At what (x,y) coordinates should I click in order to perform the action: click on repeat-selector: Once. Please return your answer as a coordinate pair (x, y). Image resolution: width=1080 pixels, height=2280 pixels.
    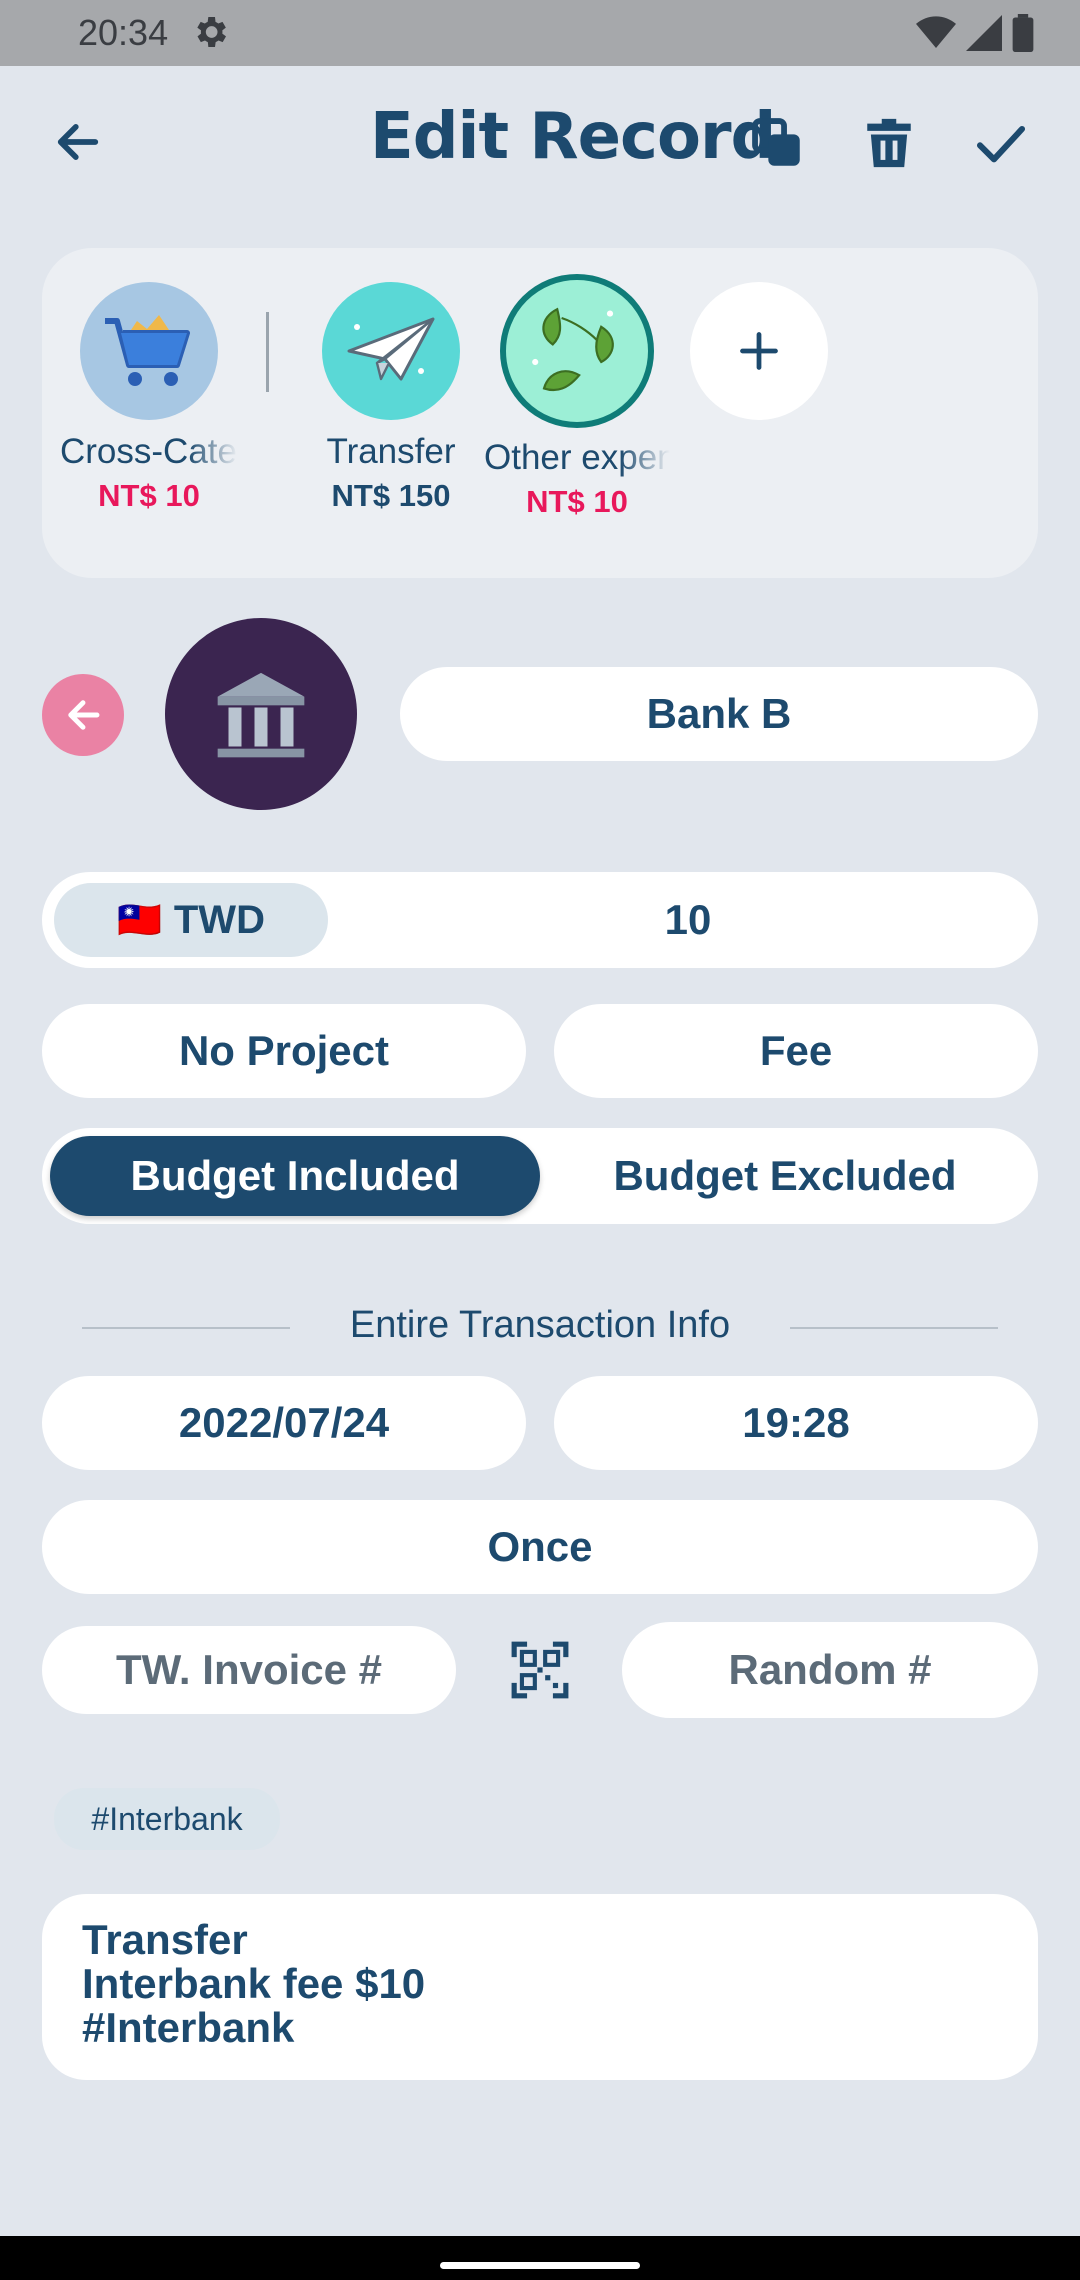
    Looking at the image, I should click on (540, 1547).